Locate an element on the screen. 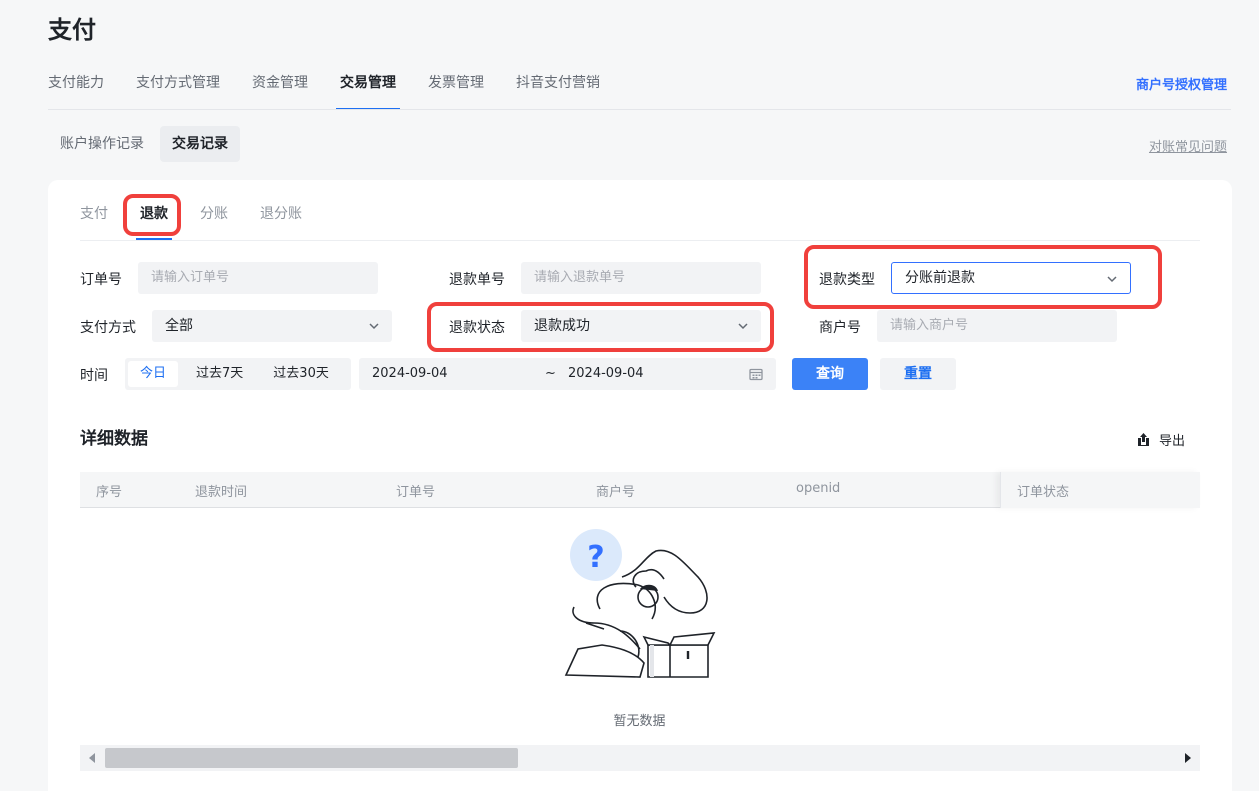 The width and height of the screenshot is (1259, 791). record-type-tabs: 支付 退款 分账 退分账 is located at coordinates (207, 218).